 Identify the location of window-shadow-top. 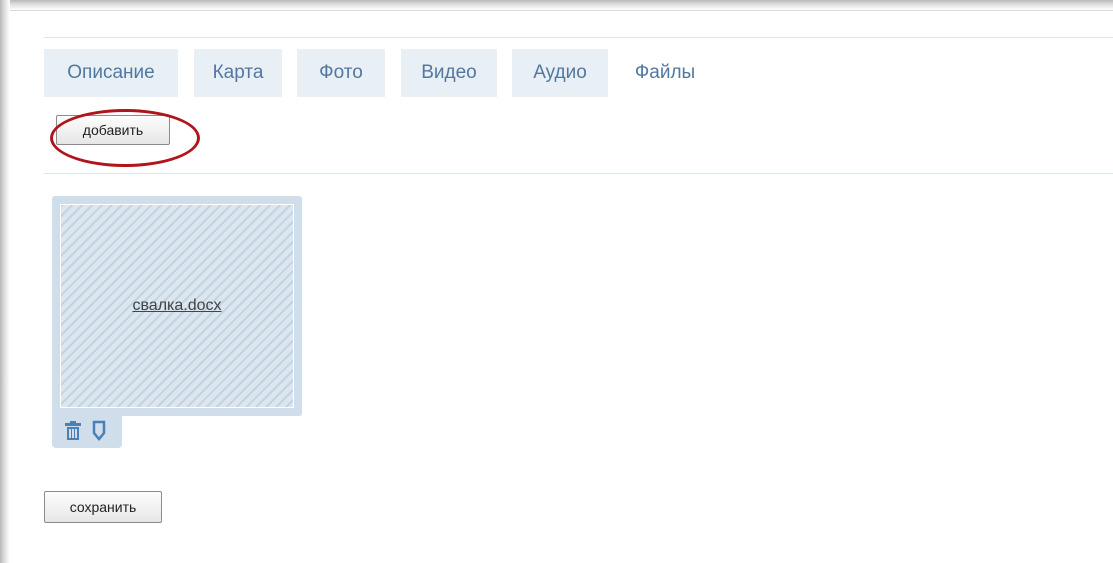
(556, 5).